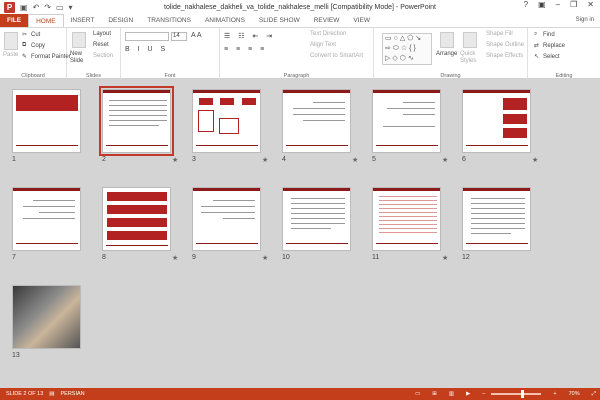 The width and height of the screenshot is (600, 400). What do you see at coordinates (471, 58) in the screenshot?
I see `quick-styles-button: Quick Styles` at bounding box center [471, 58].